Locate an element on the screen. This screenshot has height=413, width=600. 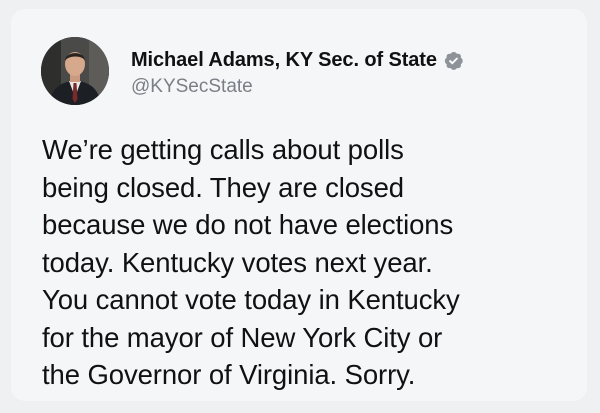
person-avatar-icon is located at coordinates (75, 71).